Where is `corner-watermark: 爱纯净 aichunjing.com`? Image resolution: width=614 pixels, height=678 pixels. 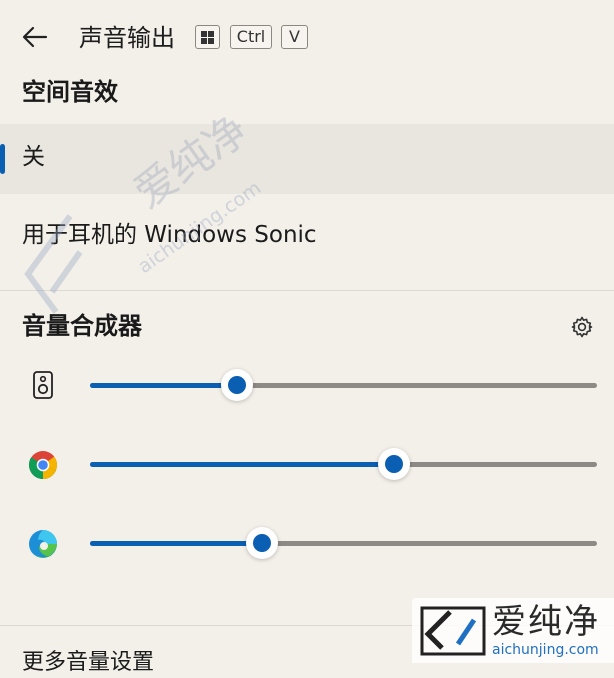
corner-watermark: 爱纯净 aichunjing.com is located at coordinates (513, 630).